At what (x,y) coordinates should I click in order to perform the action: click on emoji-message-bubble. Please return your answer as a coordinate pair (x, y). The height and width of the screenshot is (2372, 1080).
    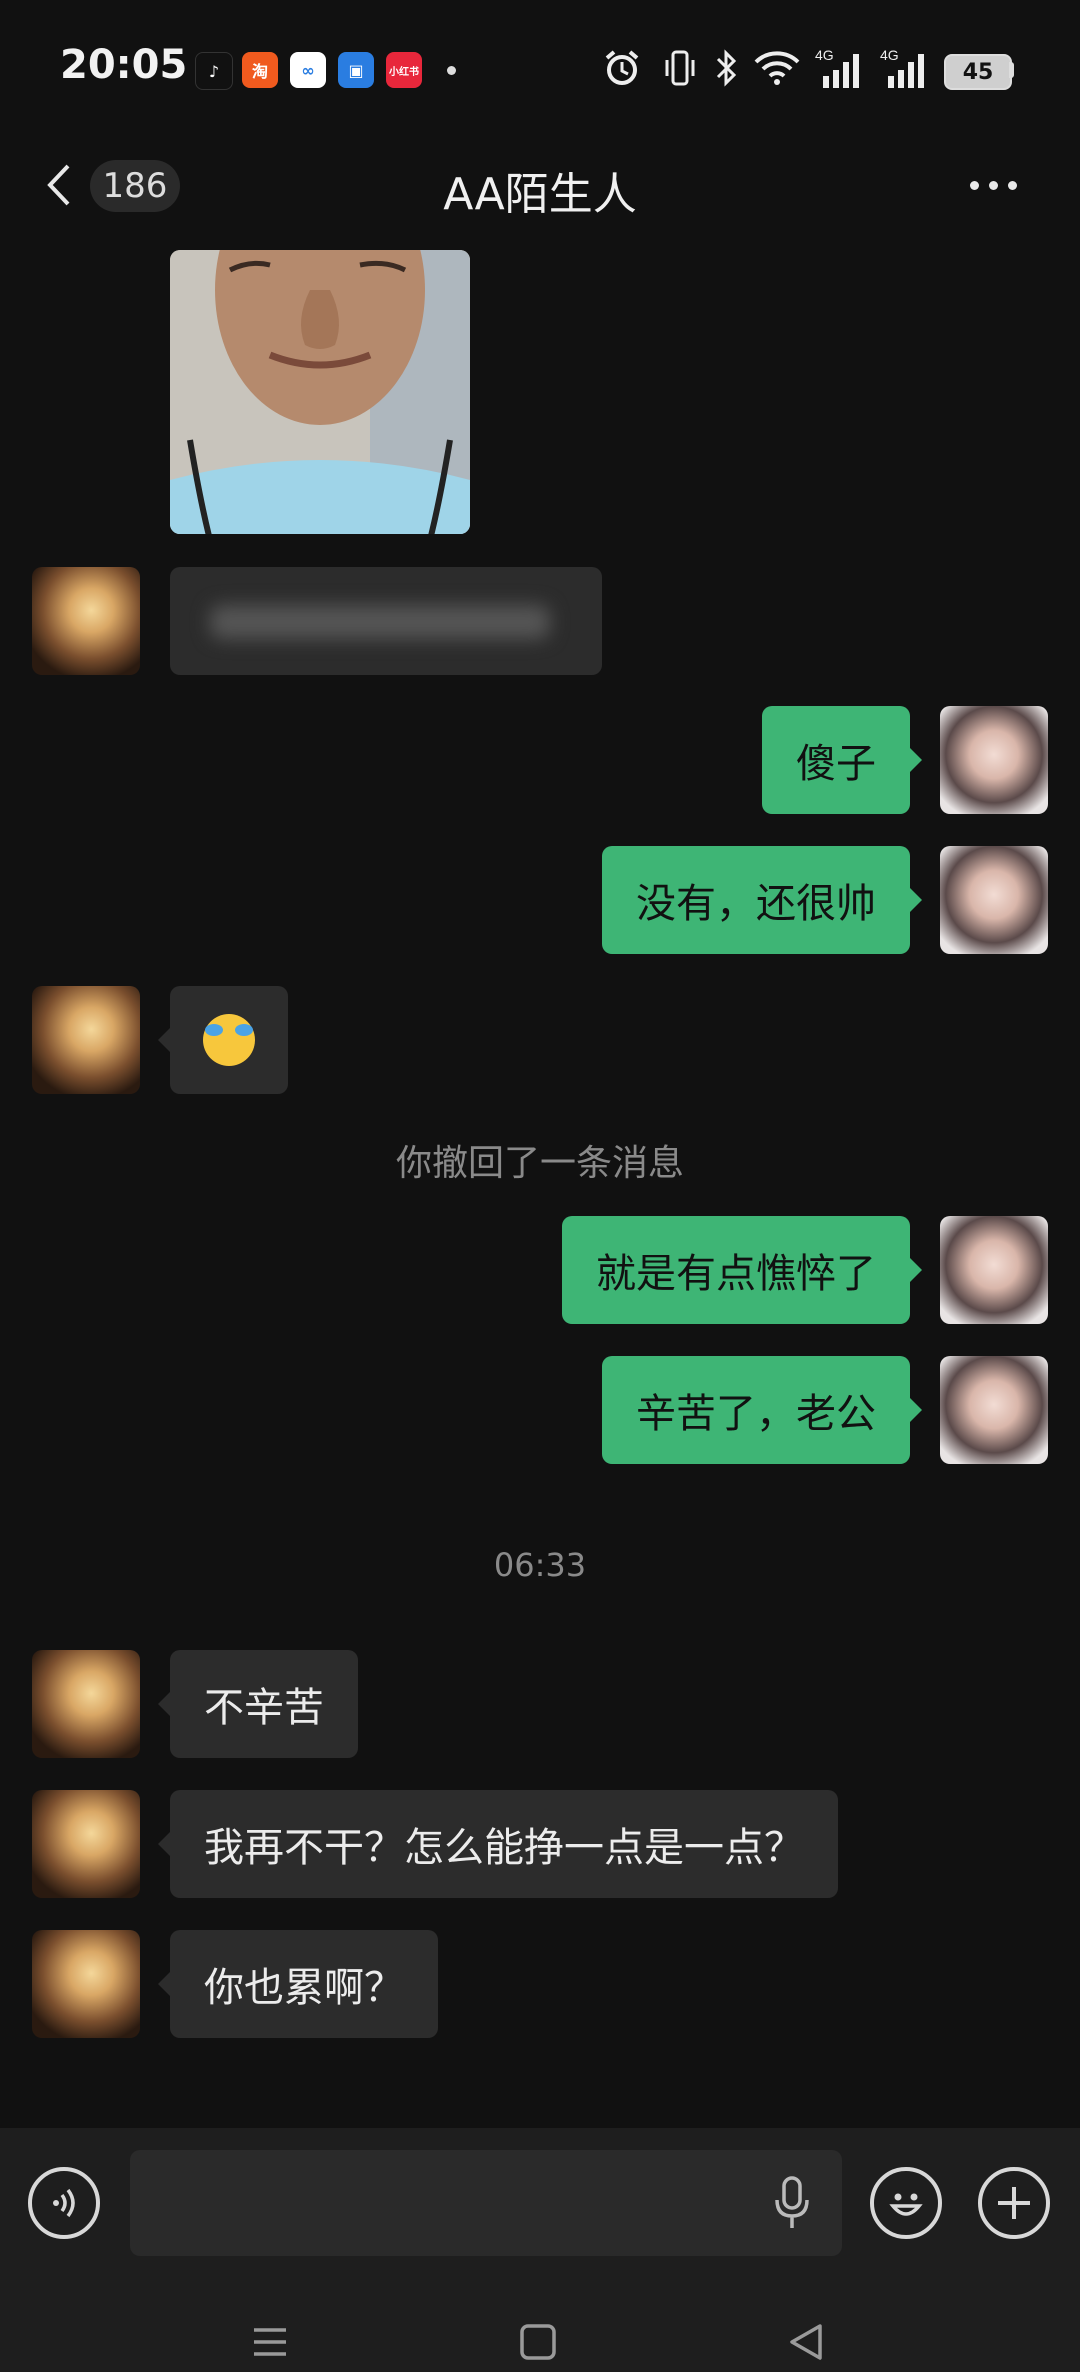
    Looking at the image, I should click on (223, 1040).